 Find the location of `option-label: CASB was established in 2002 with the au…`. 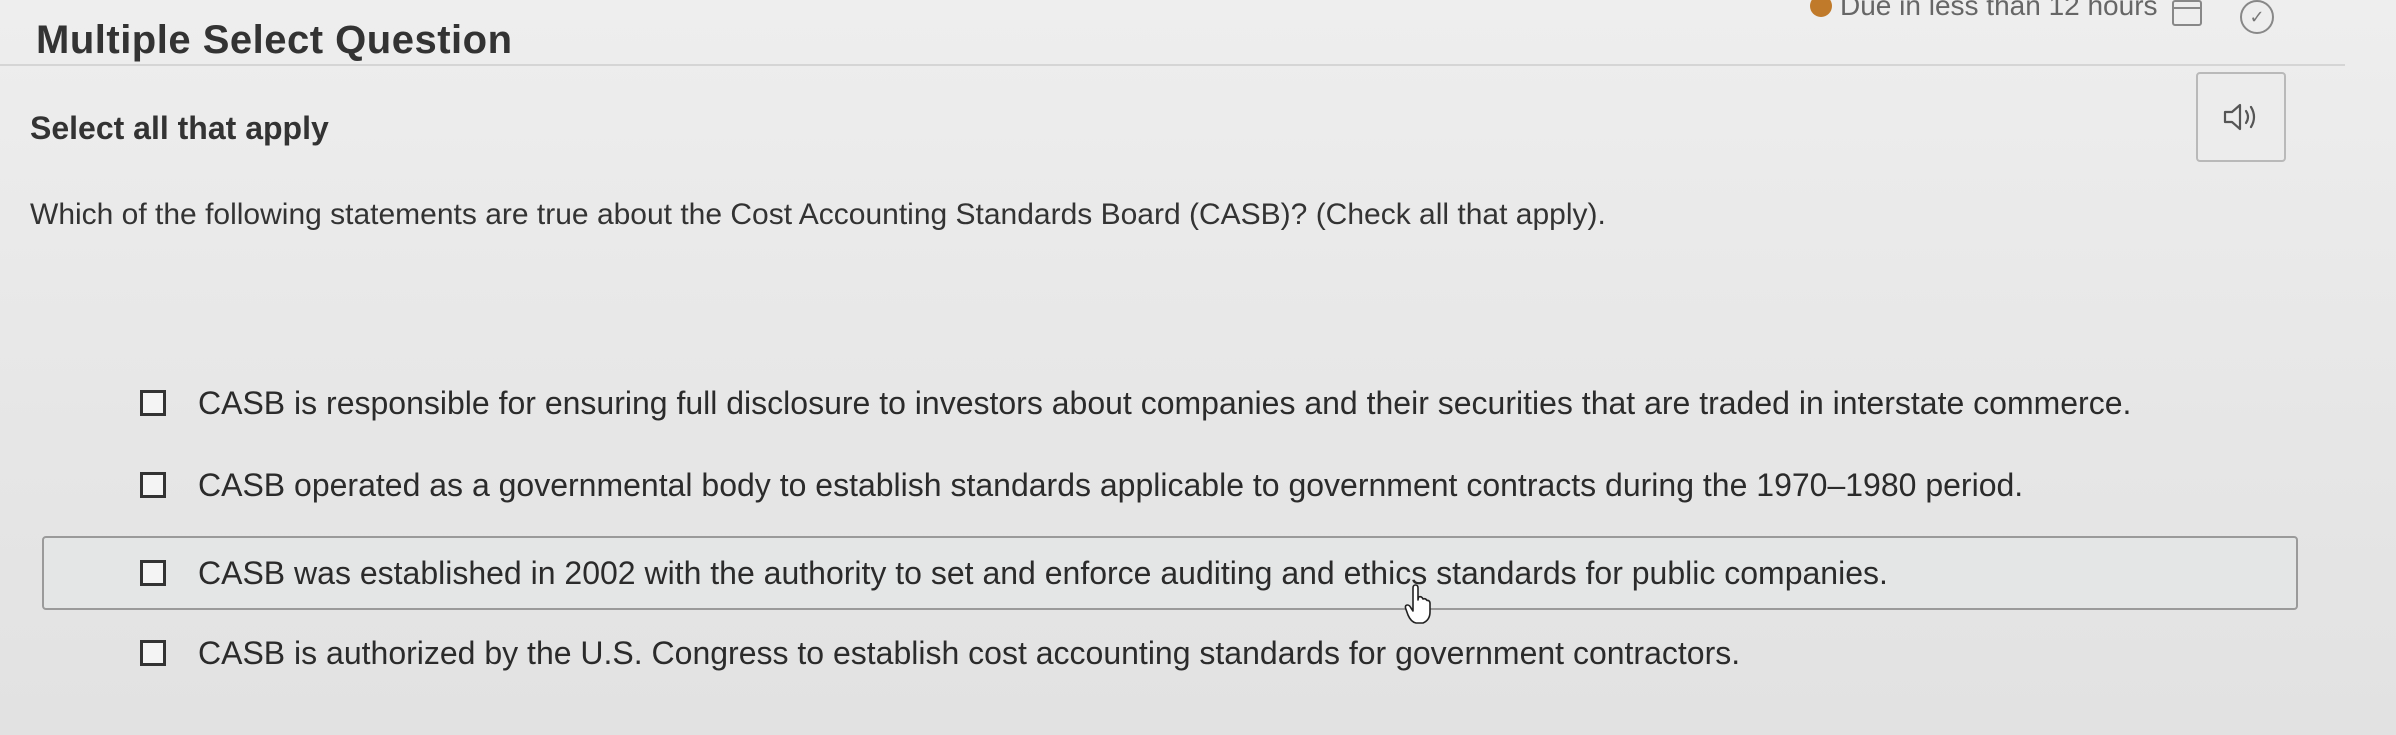

option-label: CASB was established in 2002 with the au… is located at coordinates (1043, 572).